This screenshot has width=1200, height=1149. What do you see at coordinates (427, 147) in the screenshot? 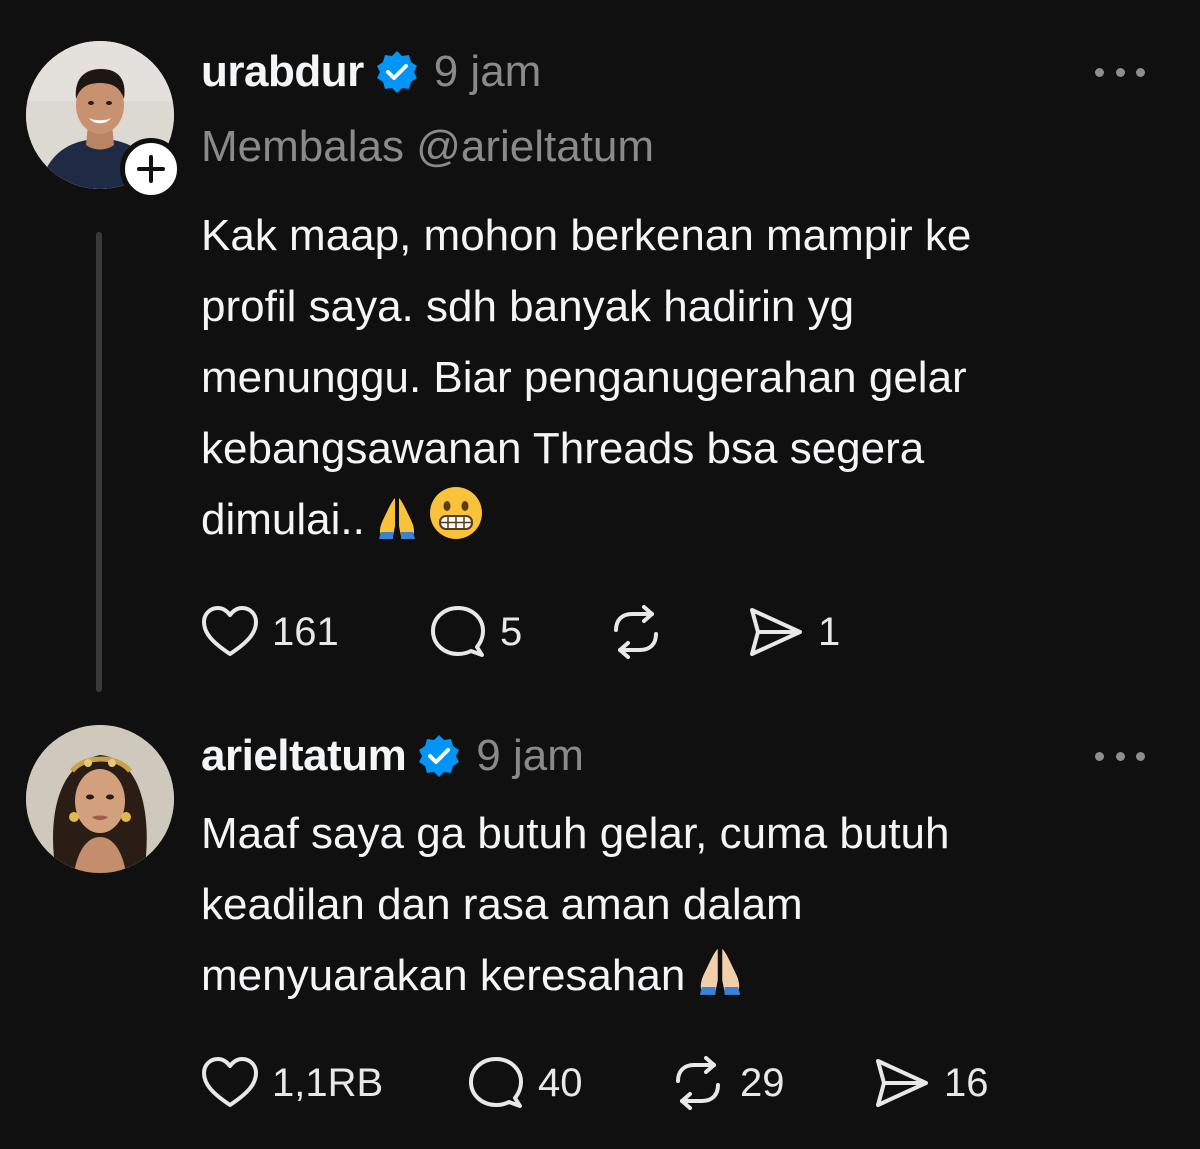
I see `replying-to-label: Membalas @arieltatum` at bounding box center [427, 147].